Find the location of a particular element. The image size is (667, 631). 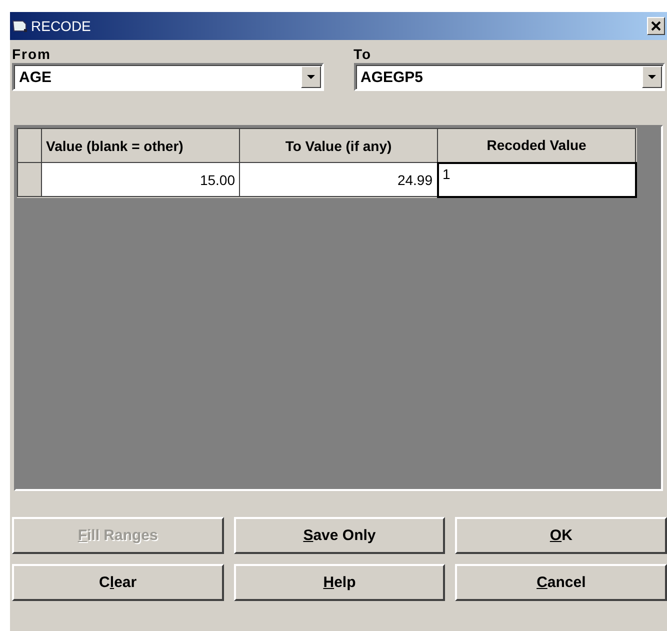

dropdown-field: AGE is located at coordinates (168, 77).